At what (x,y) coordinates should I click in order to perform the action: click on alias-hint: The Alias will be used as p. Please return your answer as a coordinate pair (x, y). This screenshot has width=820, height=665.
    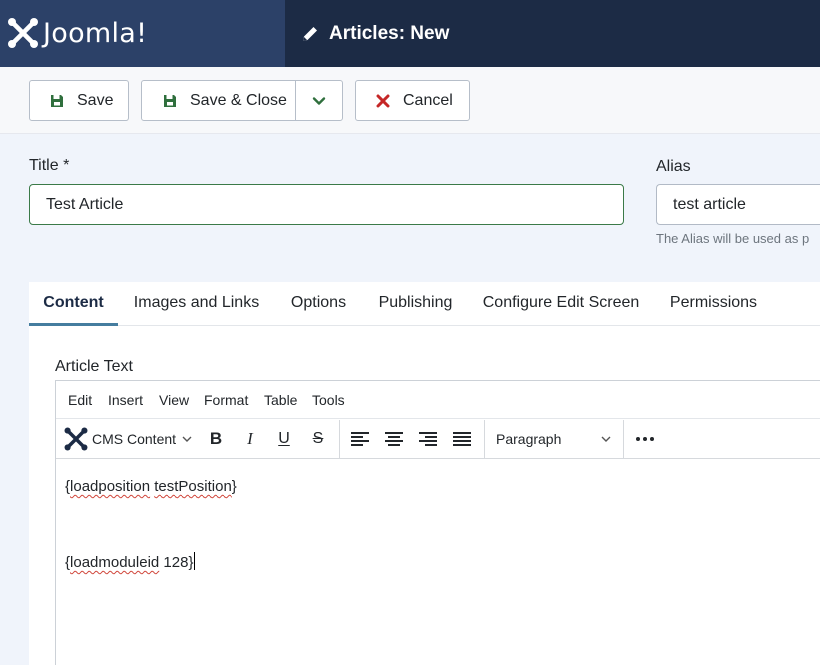
    Looking at the image, I should click on (733, 238).